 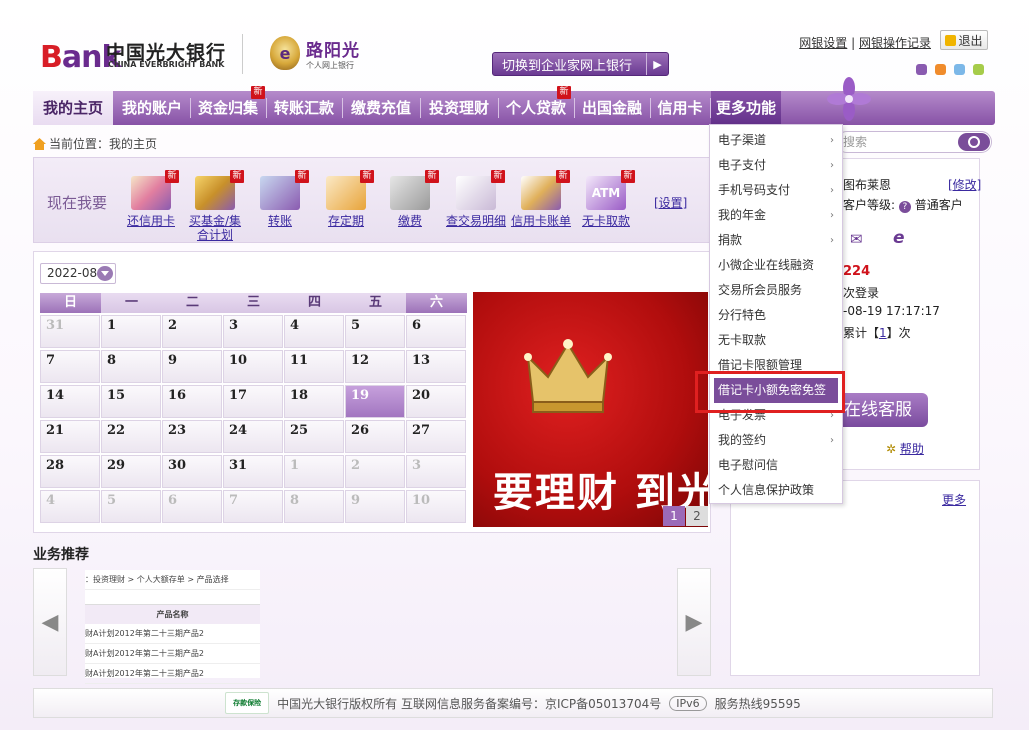 What do you see at coordinates (70, 471) in the screenshot?
I see `calendar-day: 28` at bounding box center [70, 471].